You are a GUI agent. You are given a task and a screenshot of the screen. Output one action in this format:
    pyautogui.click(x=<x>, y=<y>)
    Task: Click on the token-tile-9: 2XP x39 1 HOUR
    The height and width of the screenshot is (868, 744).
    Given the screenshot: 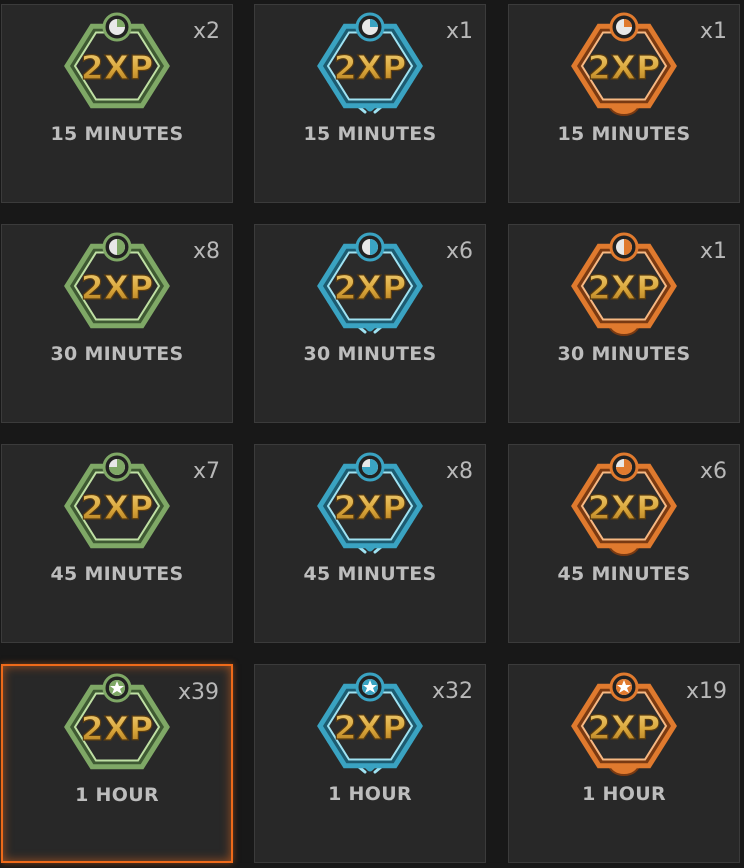 What is the action you would take?
    pyautogui.click(x=117, y=763)
    